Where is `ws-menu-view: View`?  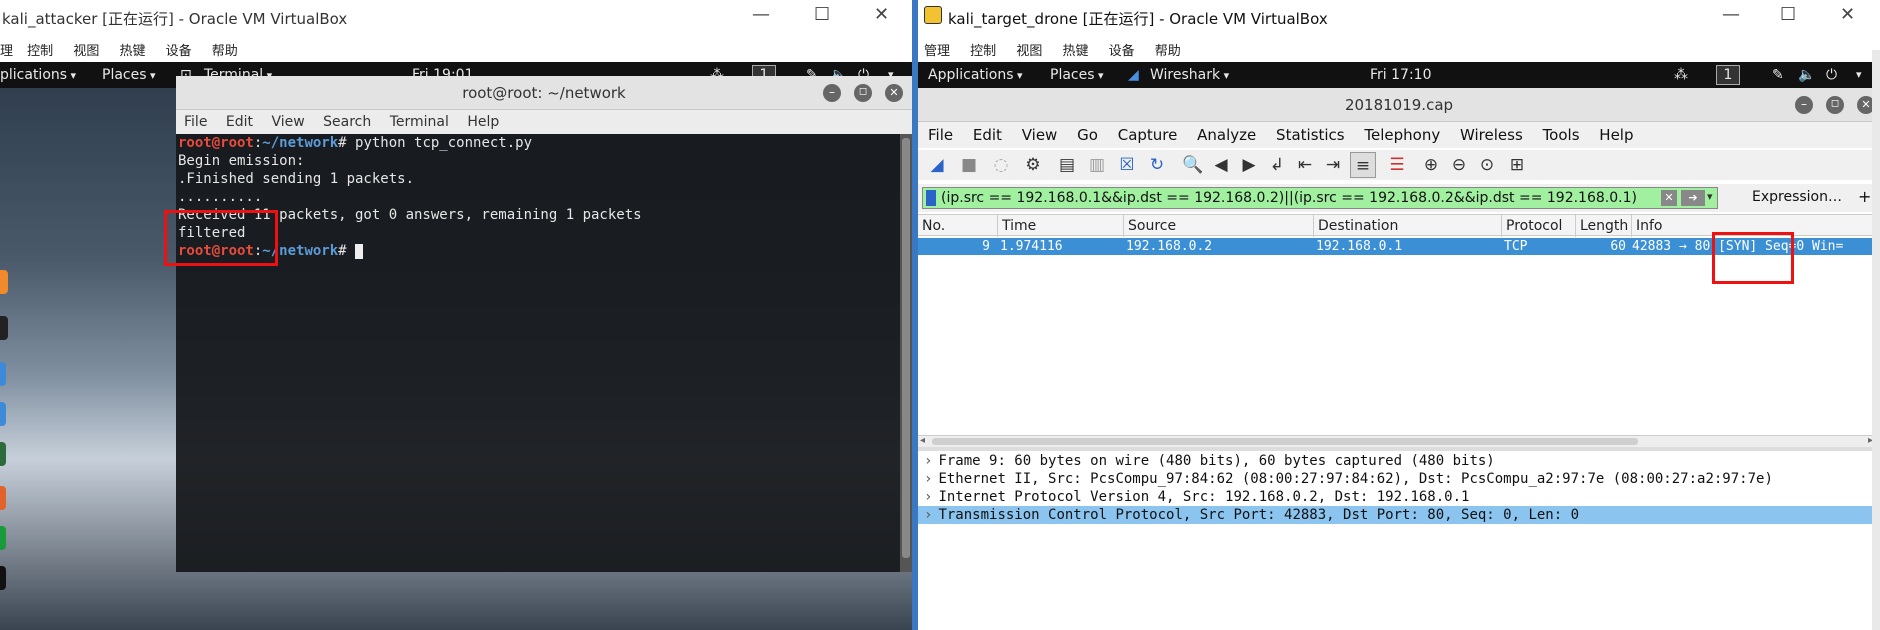
ws-menu-view: View is located at coordinates (1040, 135).